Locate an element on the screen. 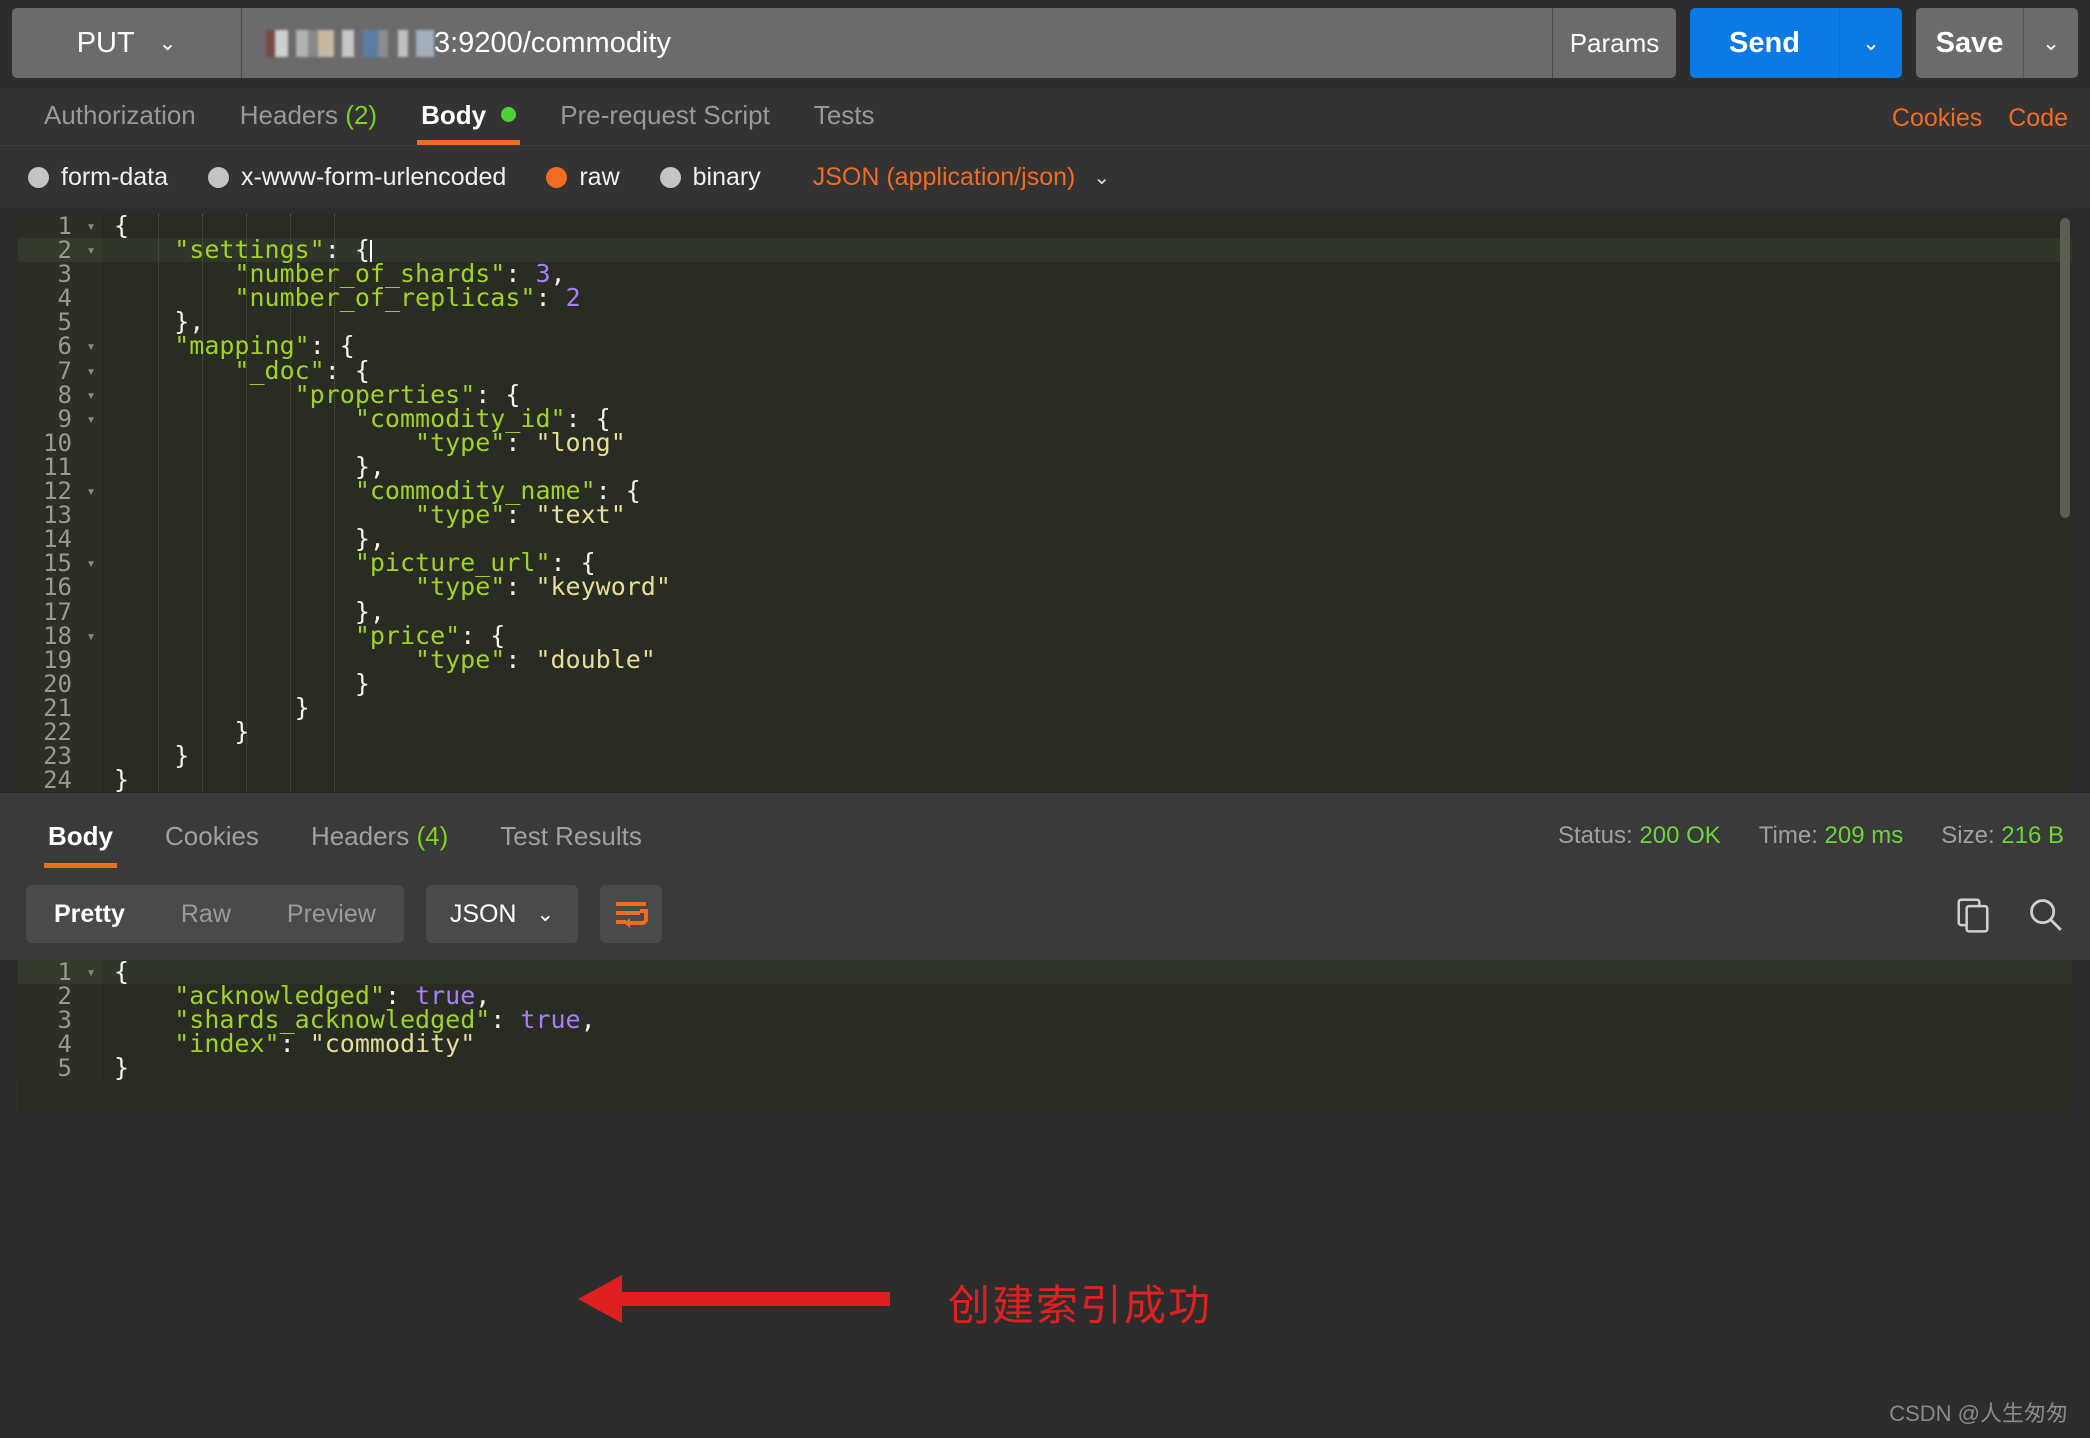 The image size is (2090, 1438). line-number: 15 is located at coordinates (49, 563).